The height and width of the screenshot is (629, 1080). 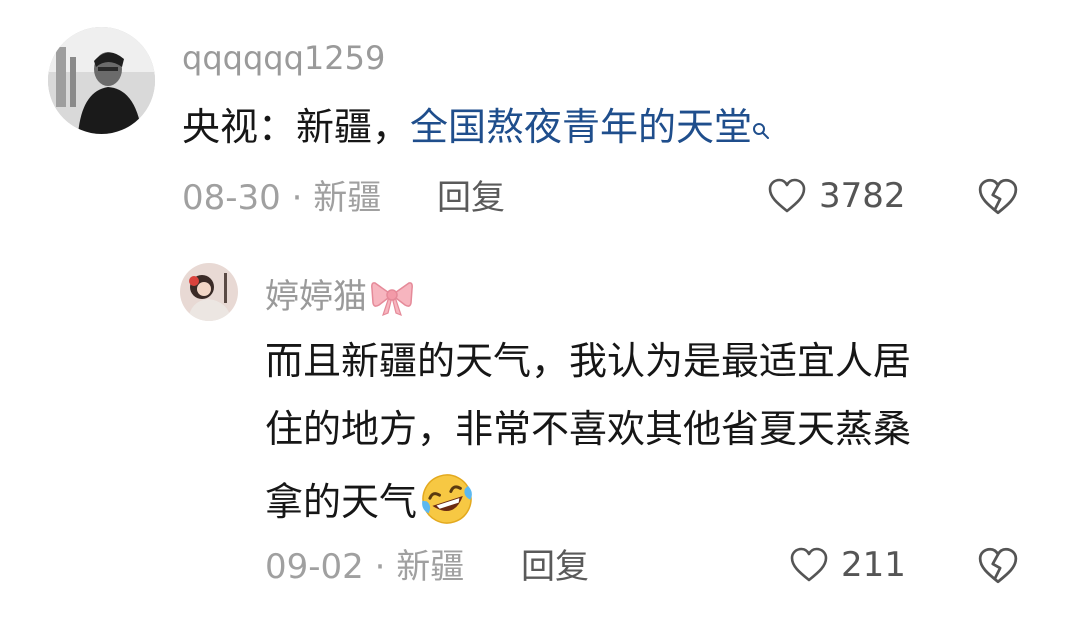 I want to click on like-count: 211, so click(x=873, y=565).